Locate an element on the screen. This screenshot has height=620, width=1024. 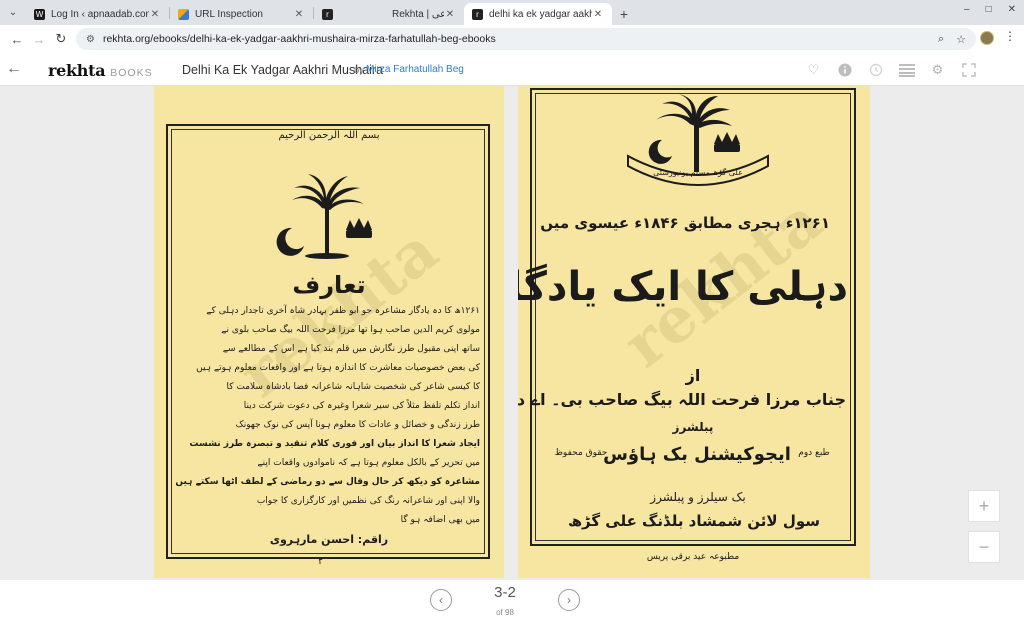
reload-icon: ↻ is located at coordinates (61, 38).